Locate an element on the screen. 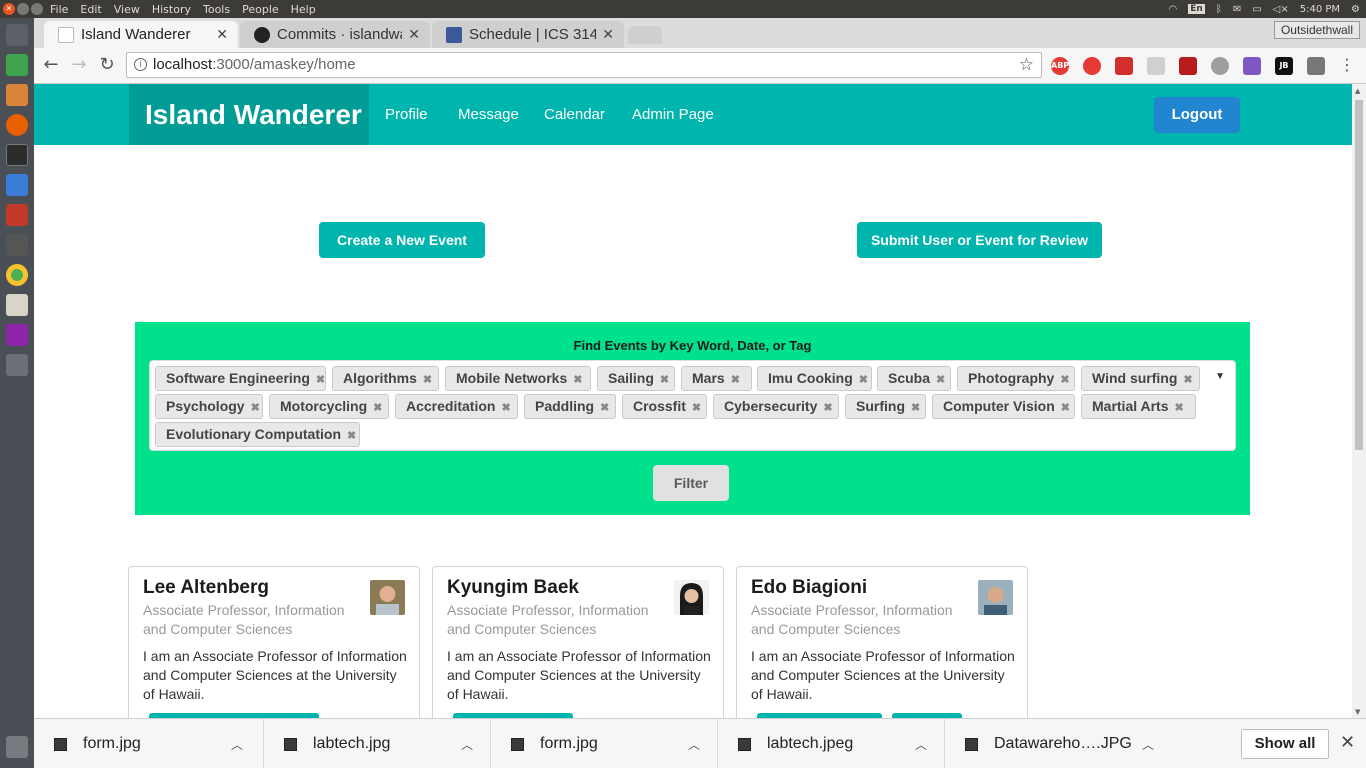 This screenshot has height=768, width=1366. scroll-up-arrow-icon: ▲ is located at coordinates (1357, 91).